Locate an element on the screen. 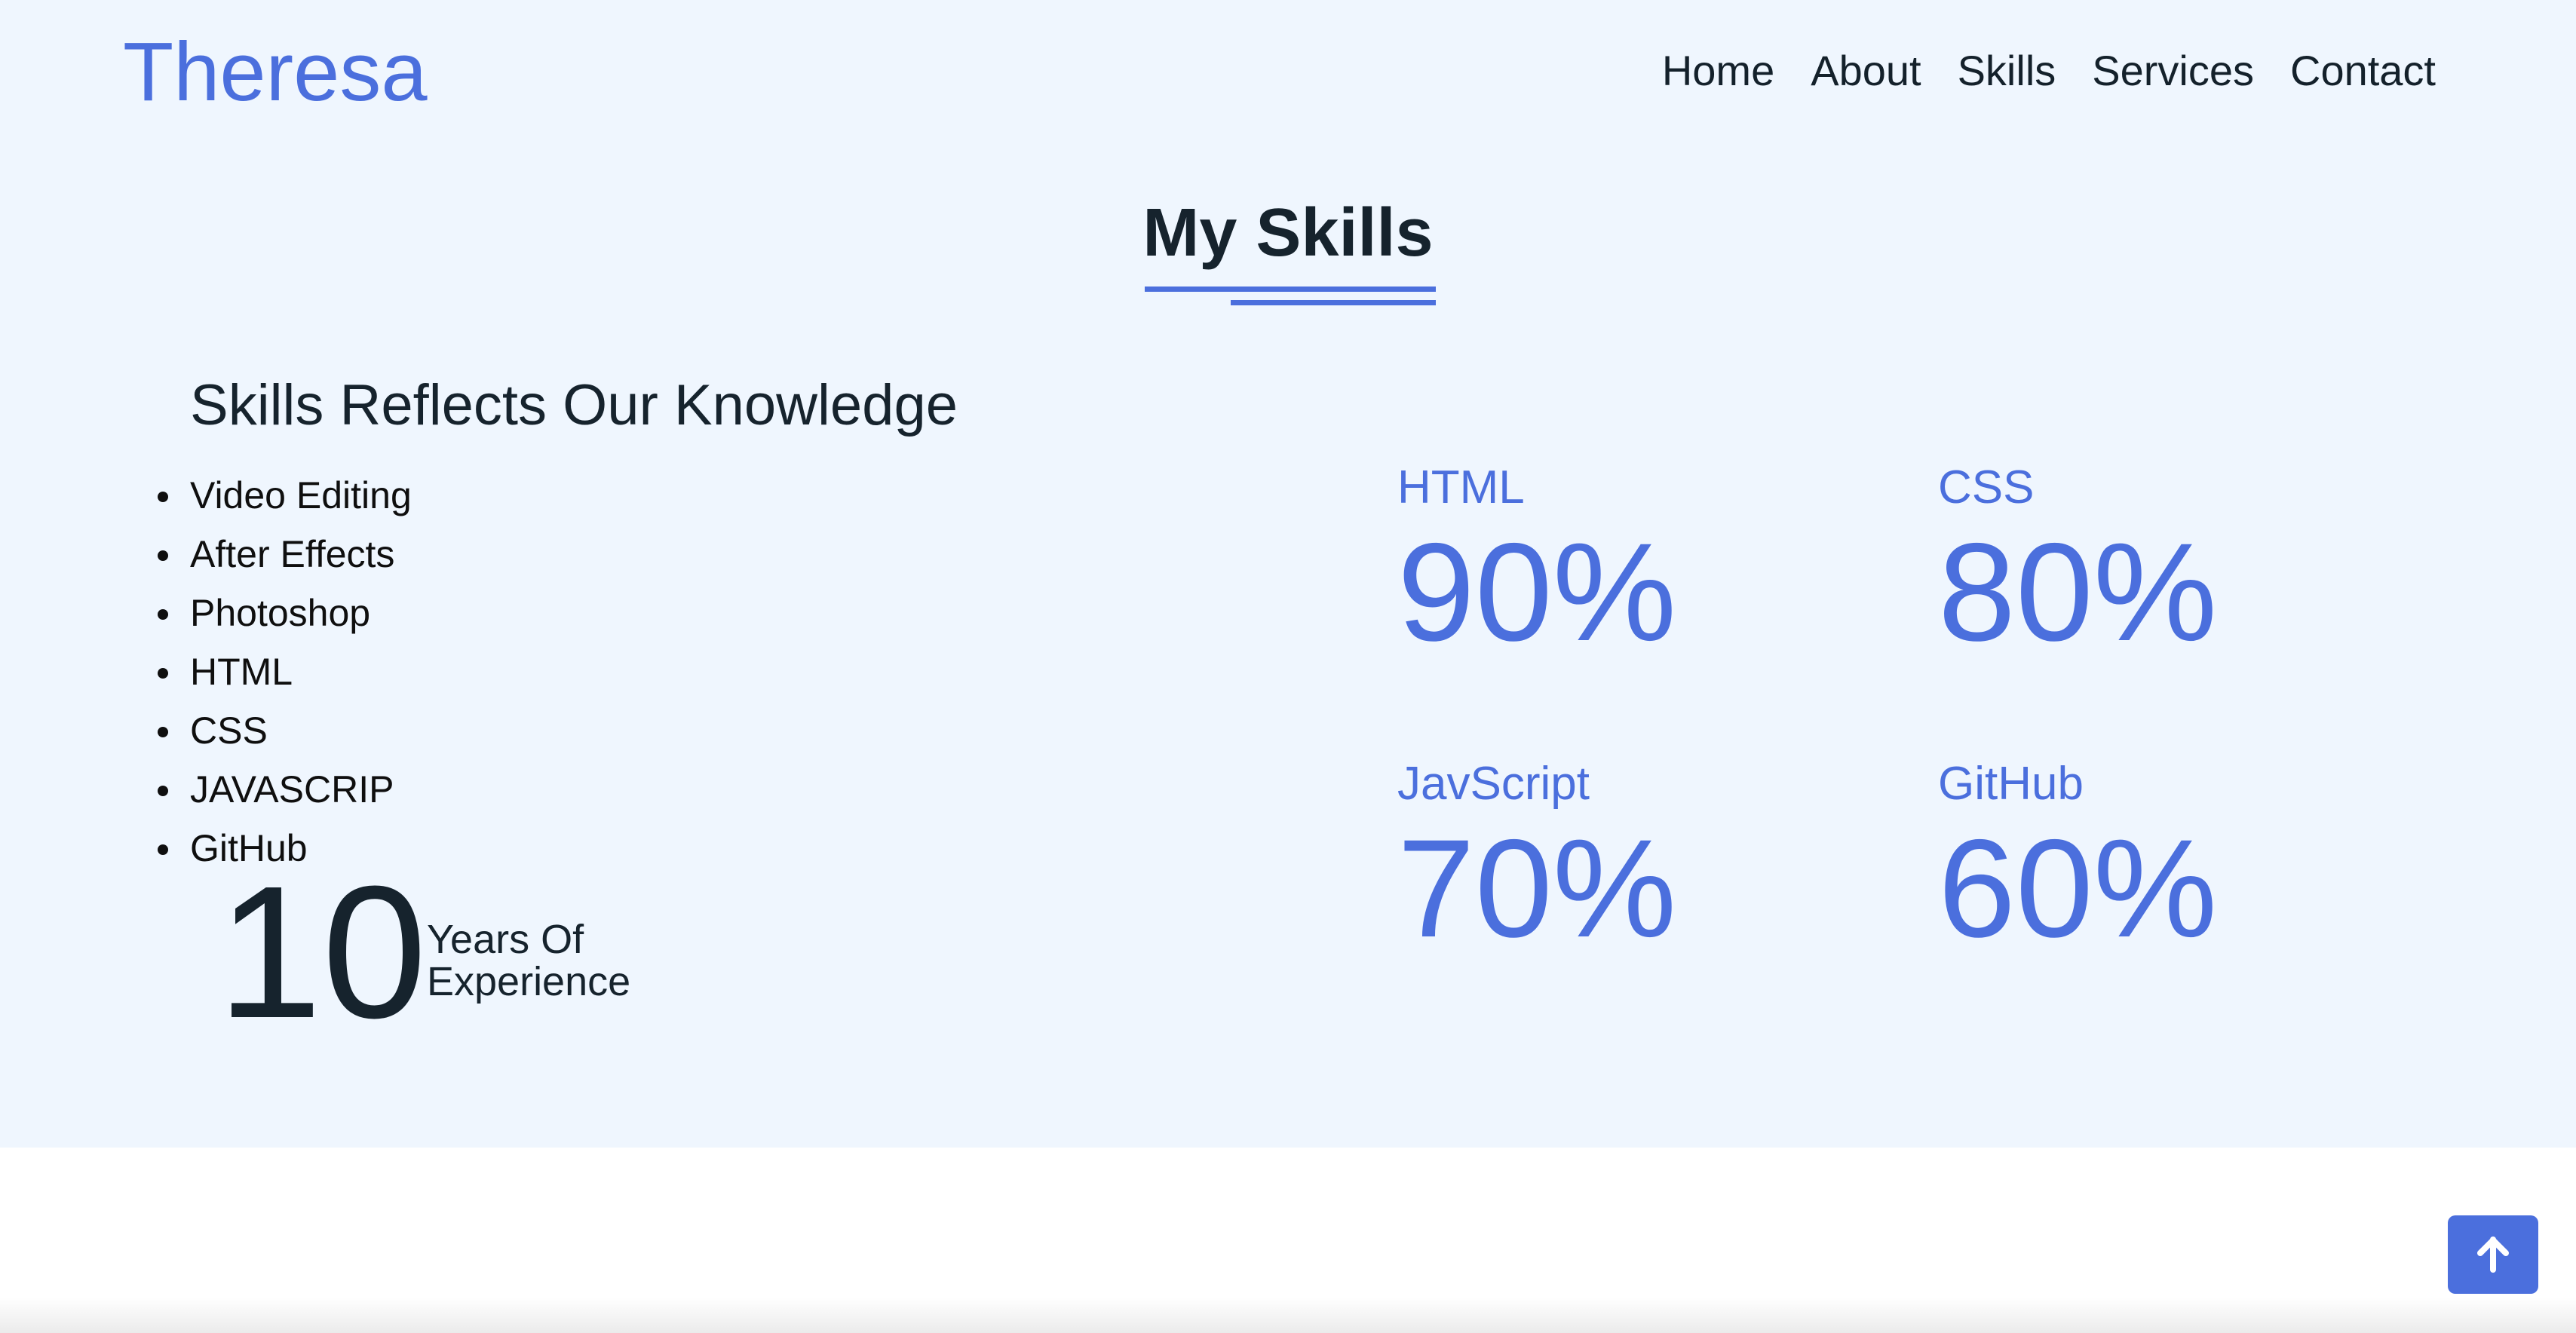  stat-github: GitHub 60% is located at coordinates (2077, 857).